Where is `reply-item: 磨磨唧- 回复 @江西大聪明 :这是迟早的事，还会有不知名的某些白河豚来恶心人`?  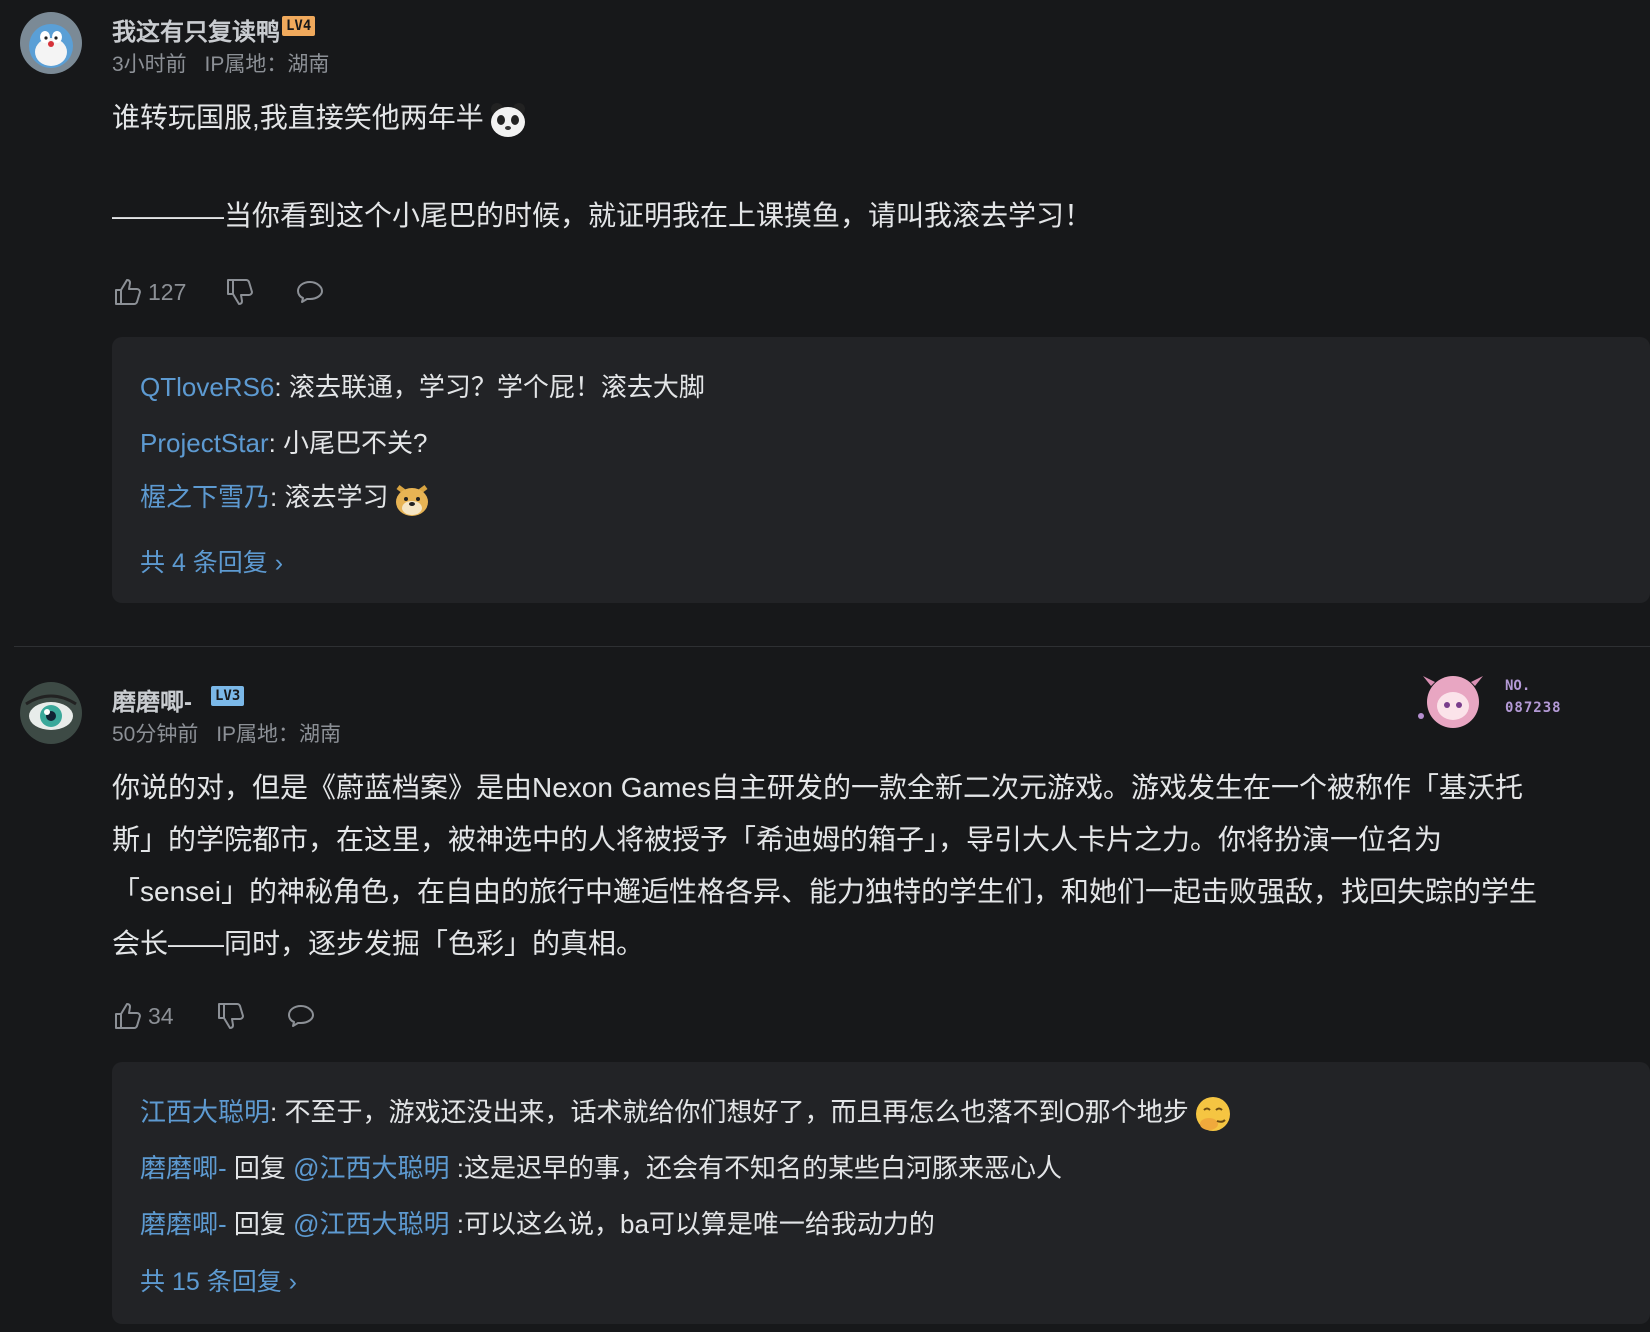 reply-item: 磨磨唧- 回复 @江西大聪明 :这是迟早的事，还会有不知名的某些白河豚来恶心人 is located at coordinates (601, 1166).